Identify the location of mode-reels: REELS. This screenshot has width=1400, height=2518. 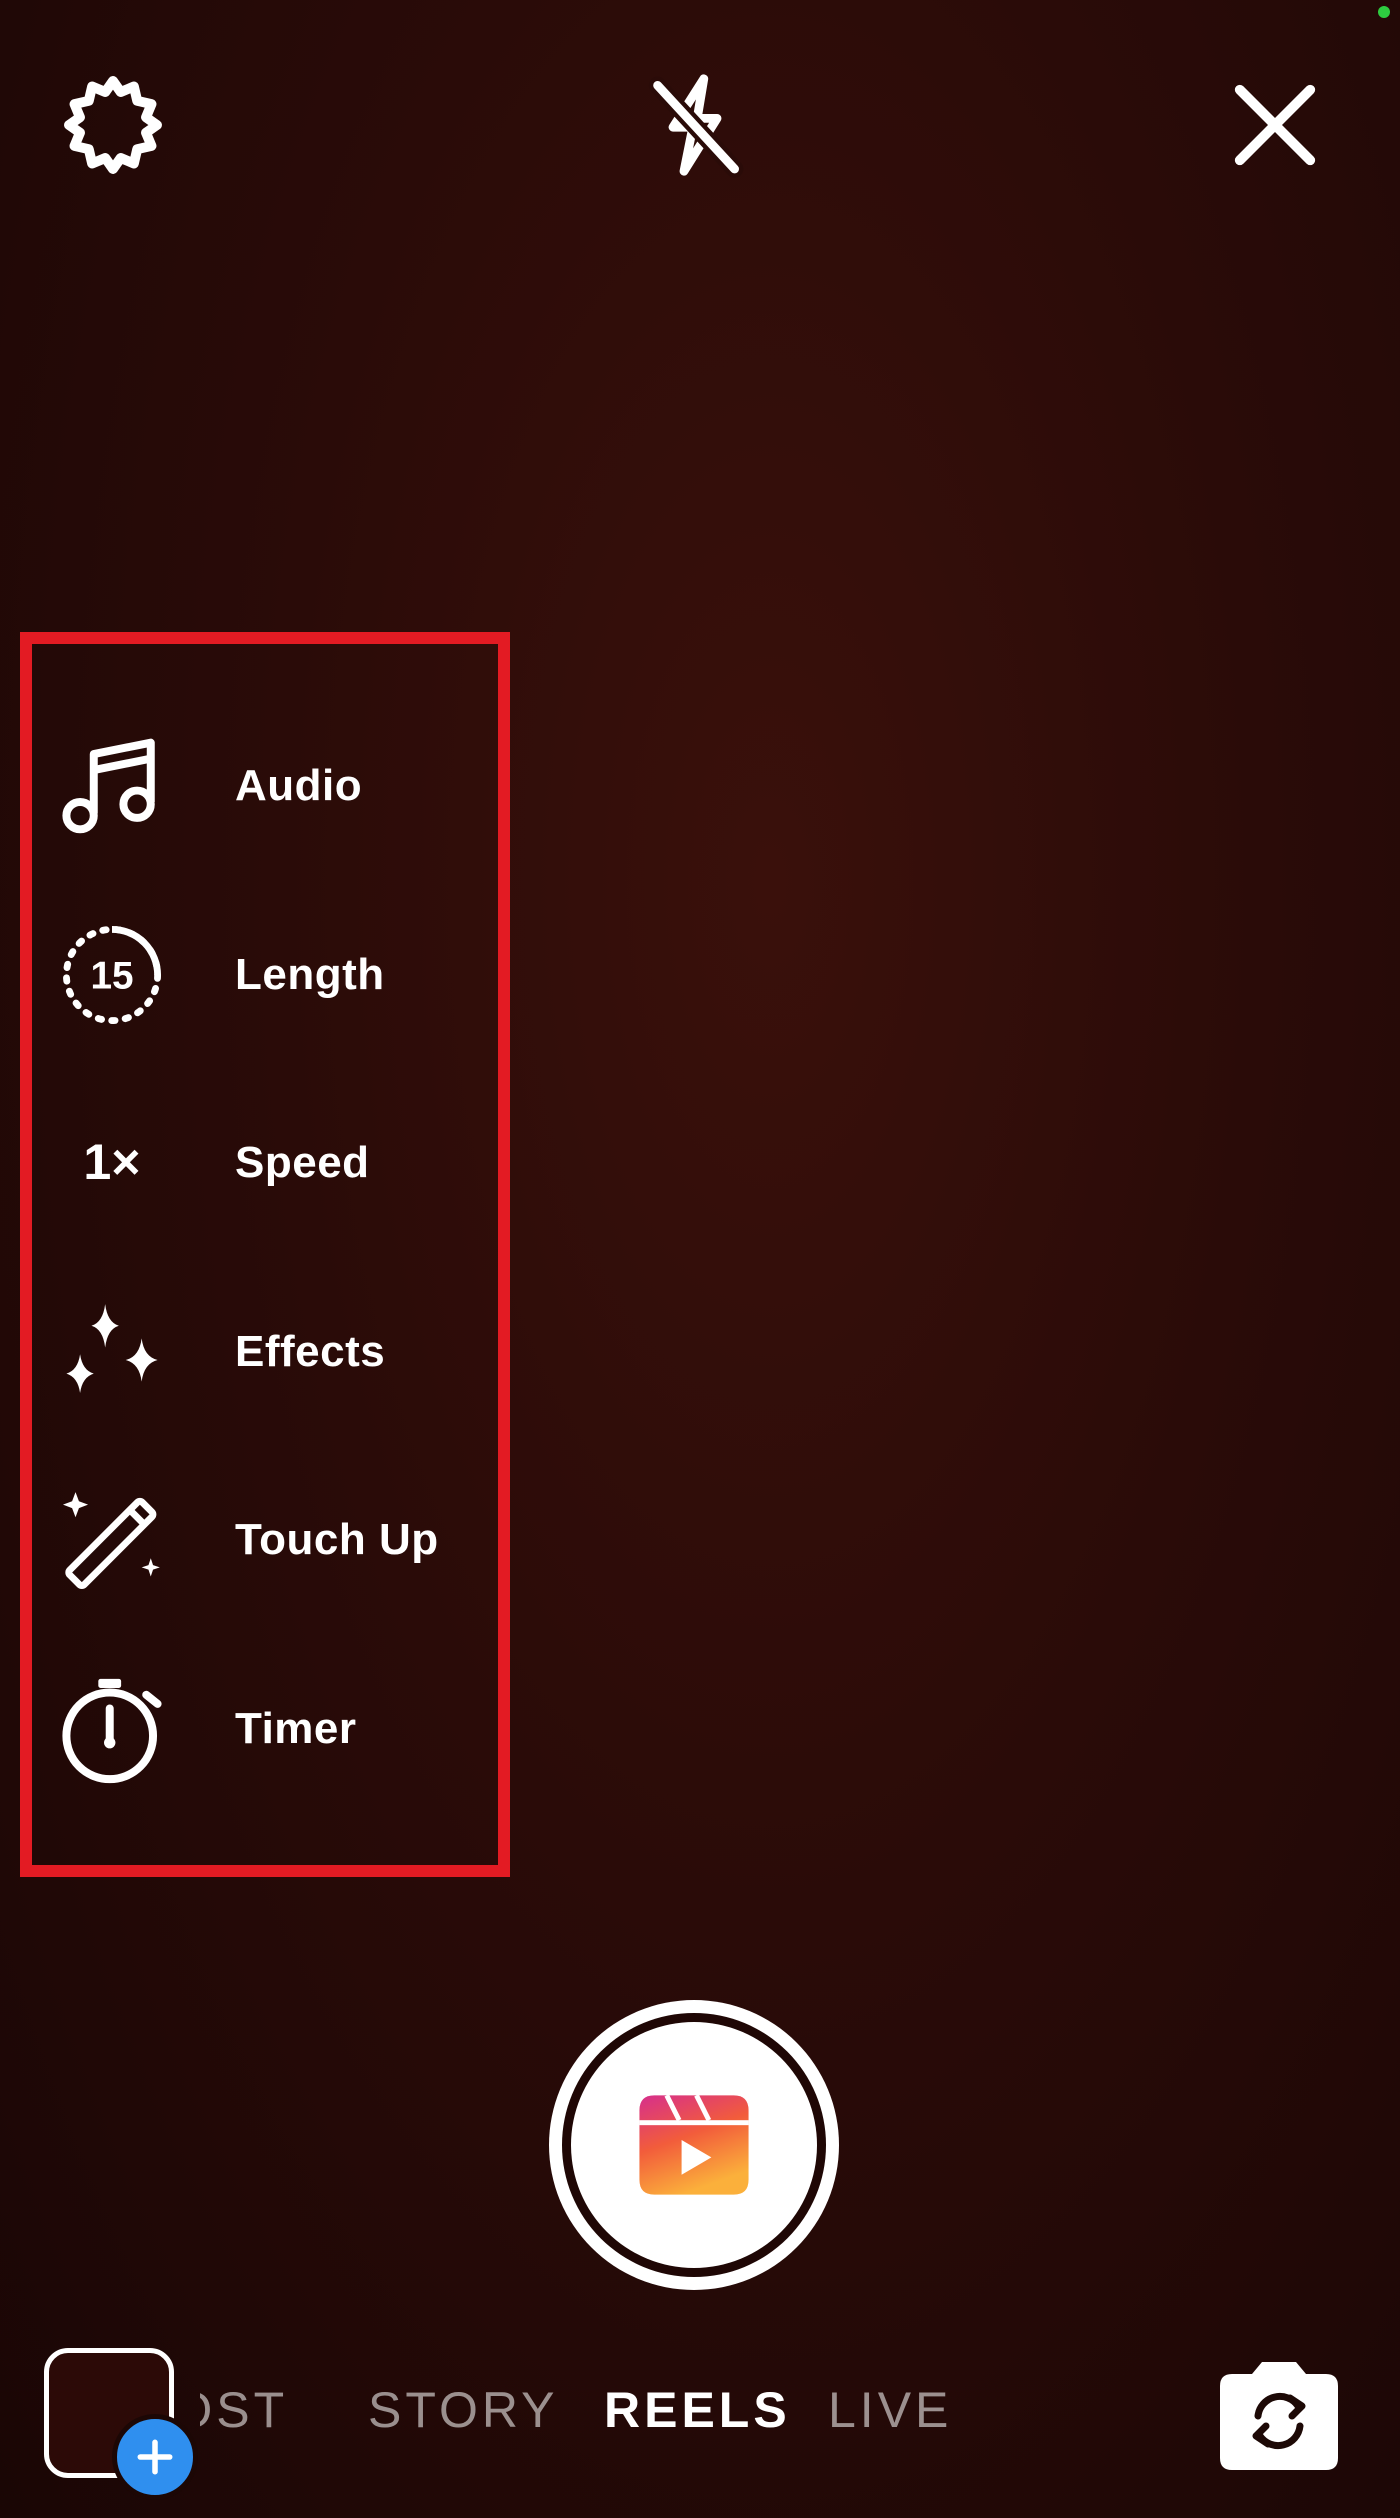
(697, 2410).